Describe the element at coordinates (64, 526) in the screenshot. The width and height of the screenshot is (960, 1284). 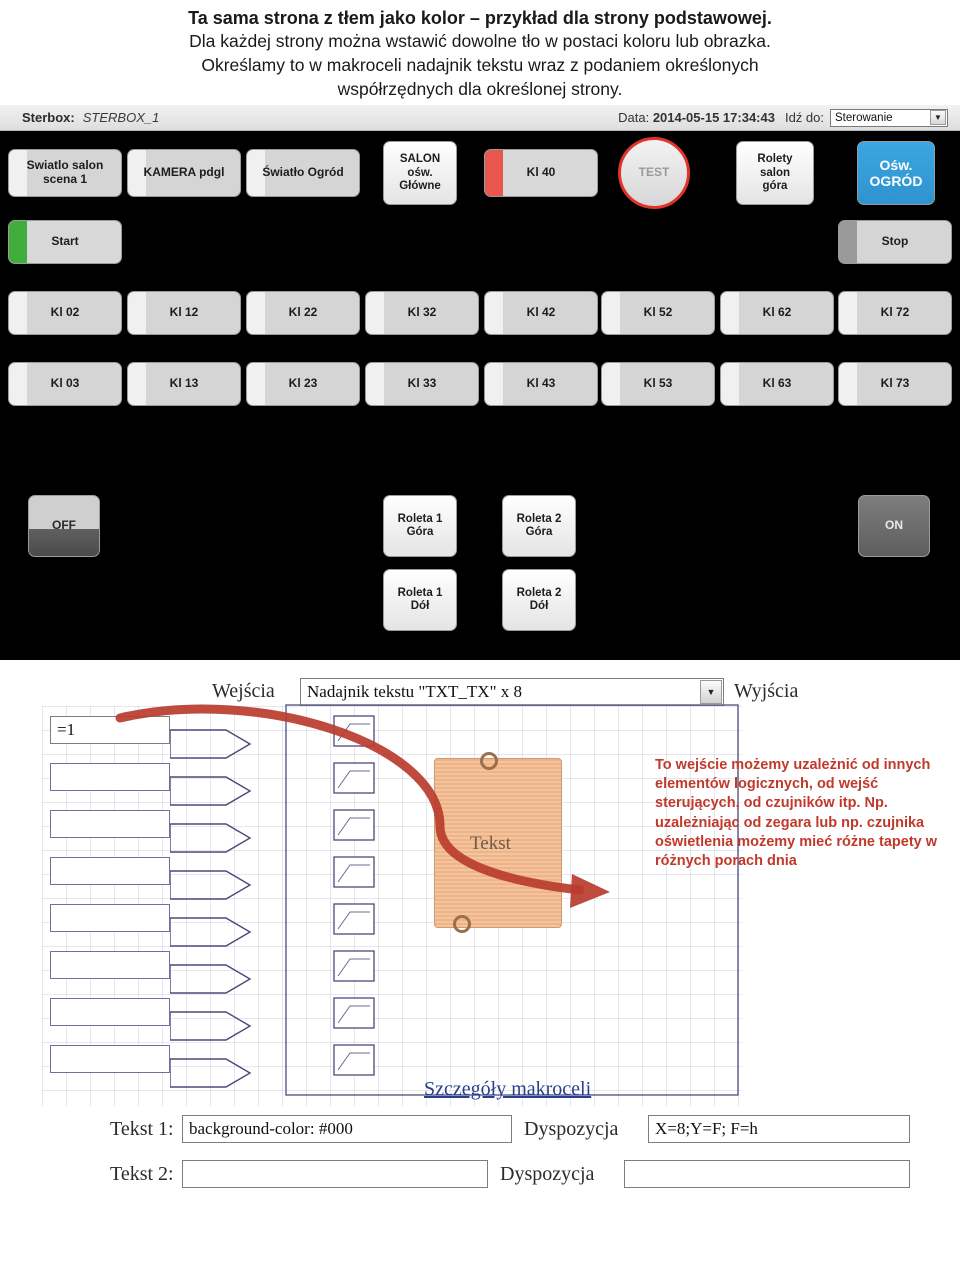
I see `panel-button-off: OFF` at that location.